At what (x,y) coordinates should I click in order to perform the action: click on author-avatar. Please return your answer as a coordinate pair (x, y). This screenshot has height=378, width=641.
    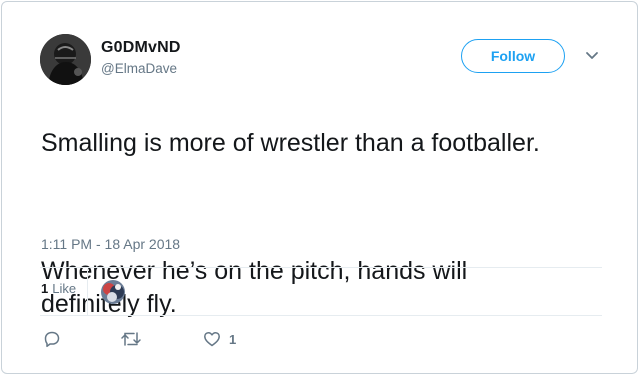
    Looking at the image, I should click on (65, 59).